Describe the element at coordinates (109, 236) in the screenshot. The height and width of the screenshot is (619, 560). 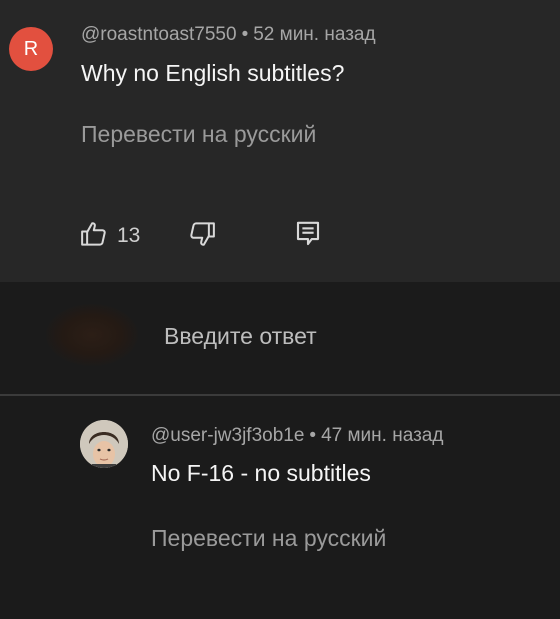
I see `like-button: 13` at that location.